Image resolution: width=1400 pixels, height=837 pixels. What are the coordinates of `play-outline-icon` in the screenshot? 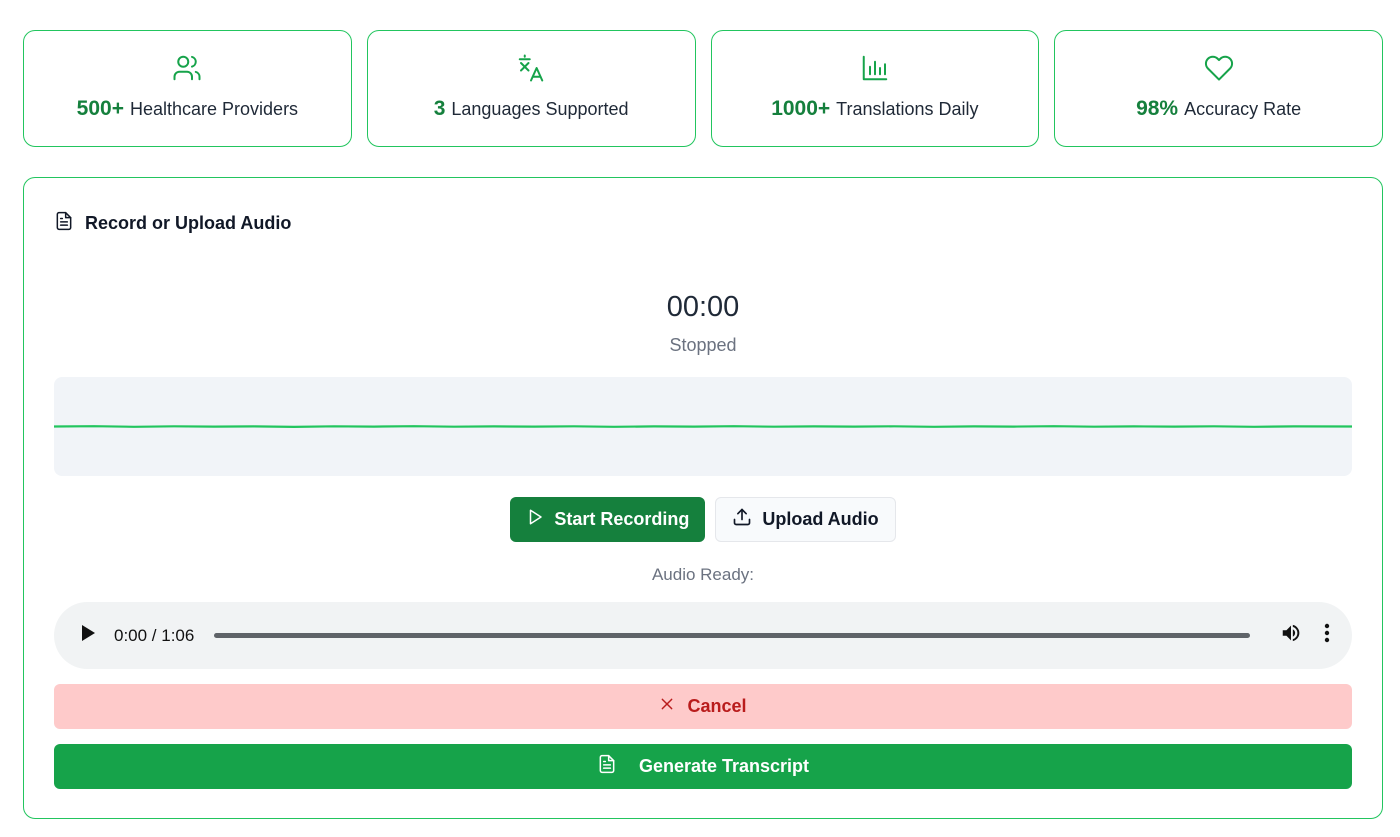 It's located at (535, 519).